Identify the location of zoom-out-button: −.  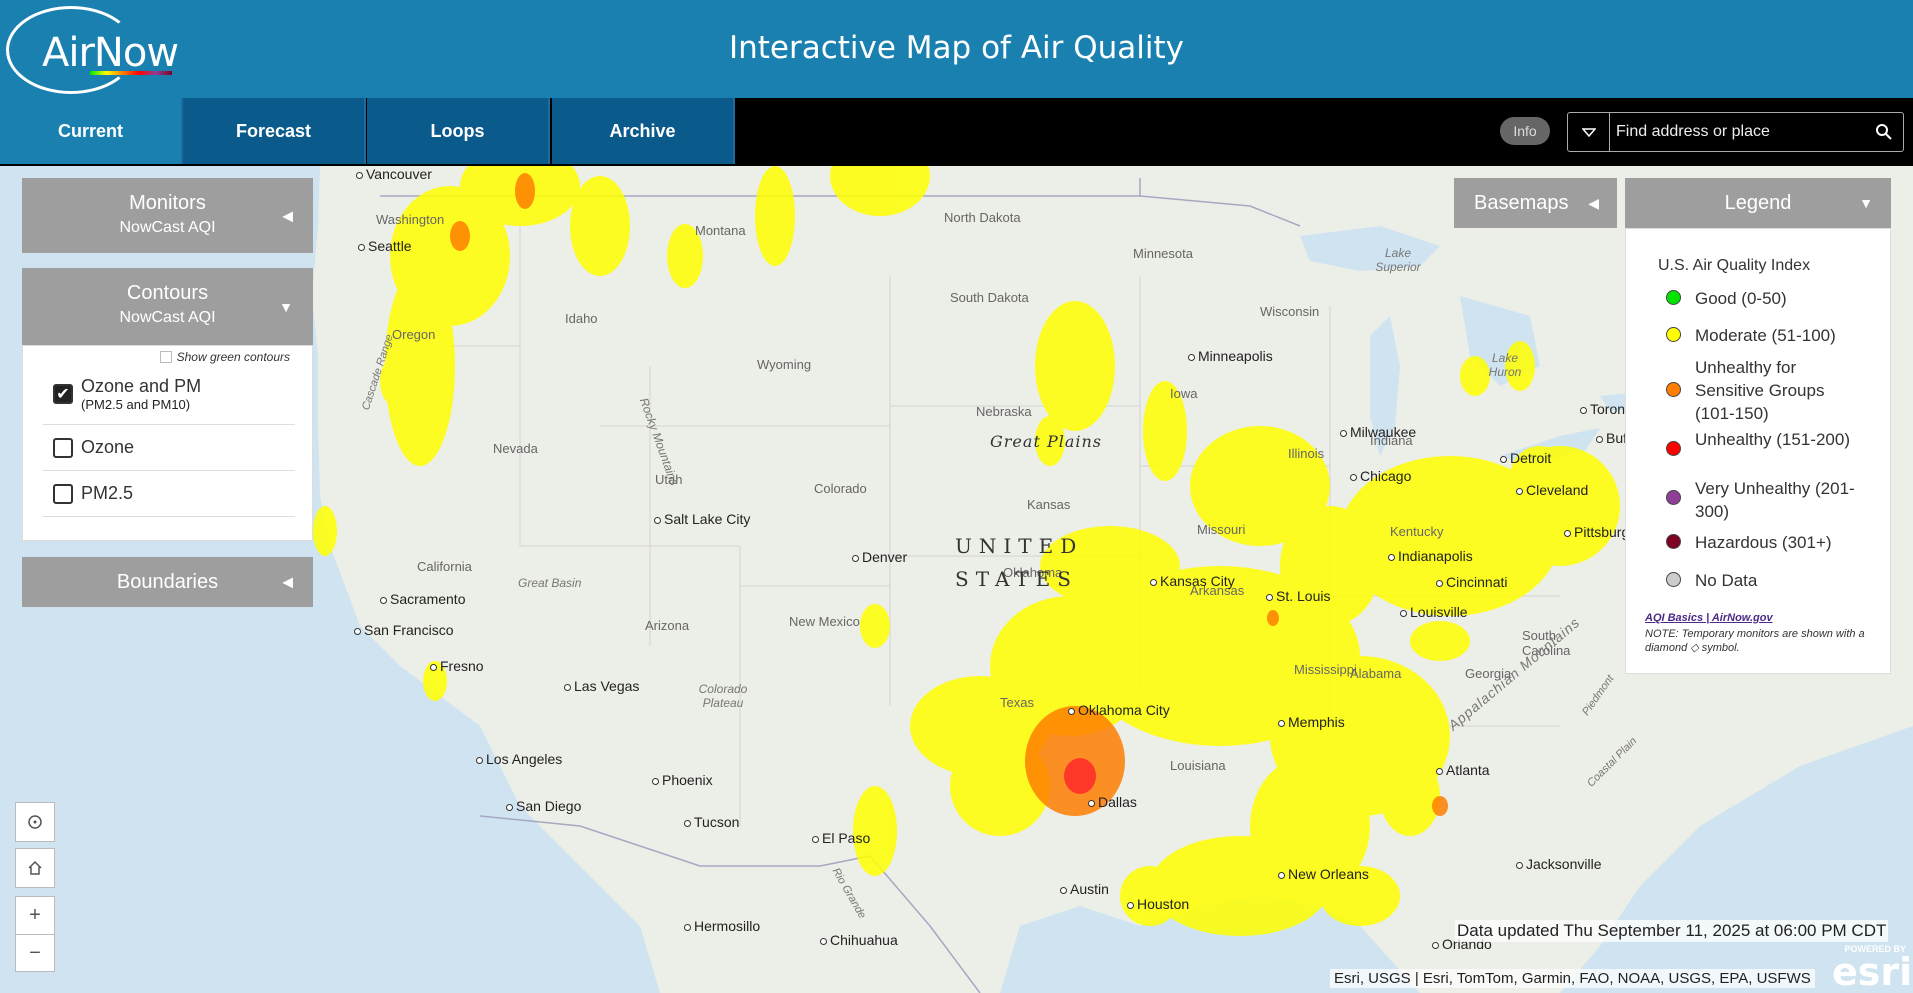
(35, 953).